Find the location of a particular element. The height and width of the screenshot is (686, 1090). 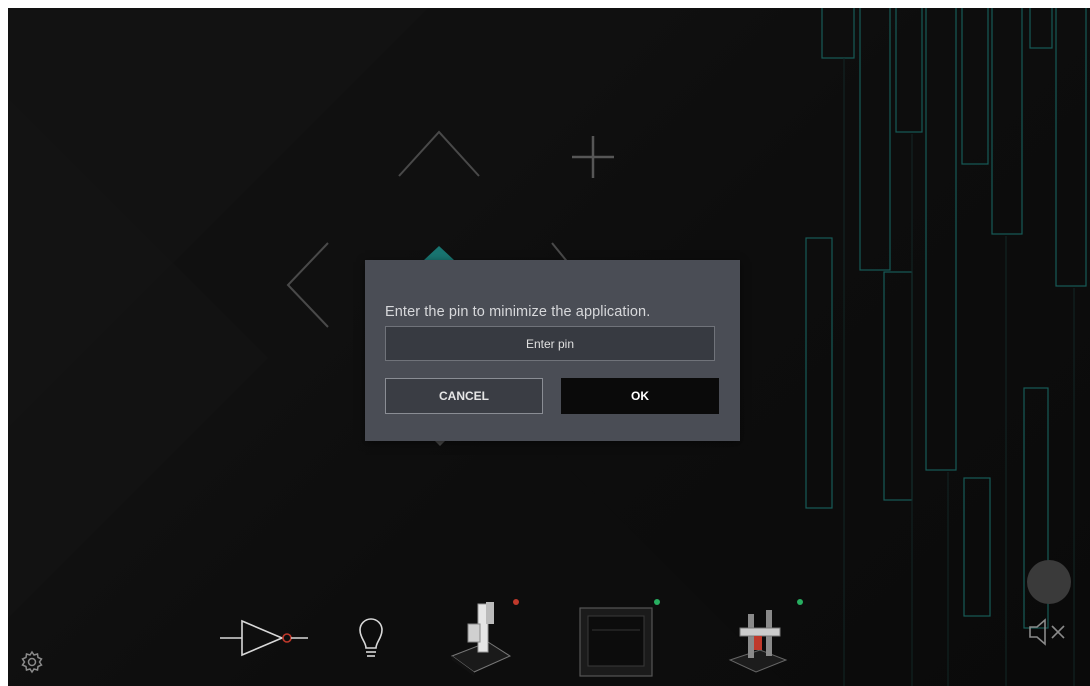

not-gate-icon is located at coordinates (264, 638).